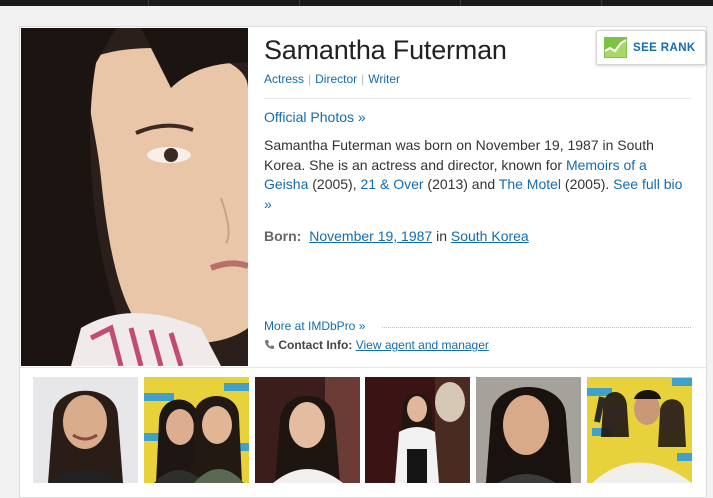 This screenshot has height=498, width=713. What do you see at coordinates (490, 236) in the screenshot?
I see `birth-place-link: South Korea` at bounding box center [490, 236].